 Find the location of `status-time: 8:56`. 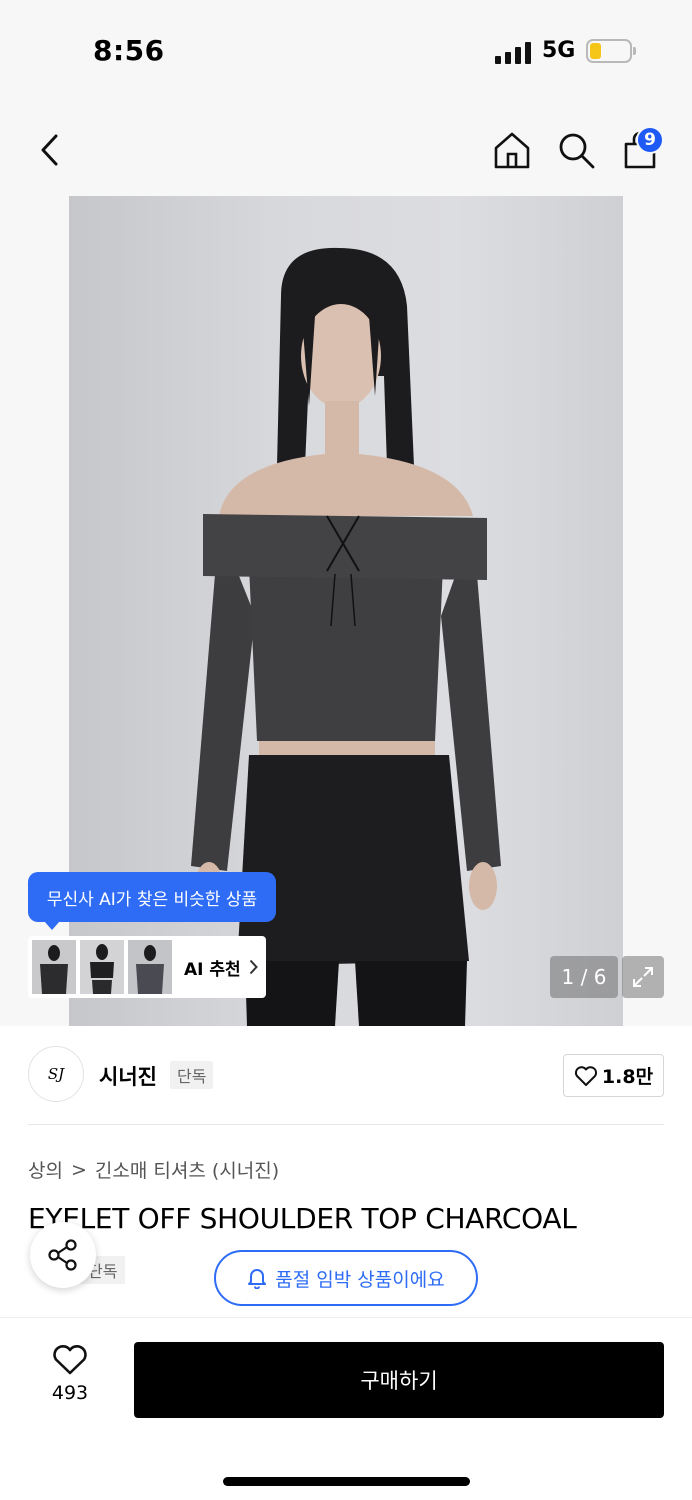

status-time: 8:56 is located at coordinates (129, 50).